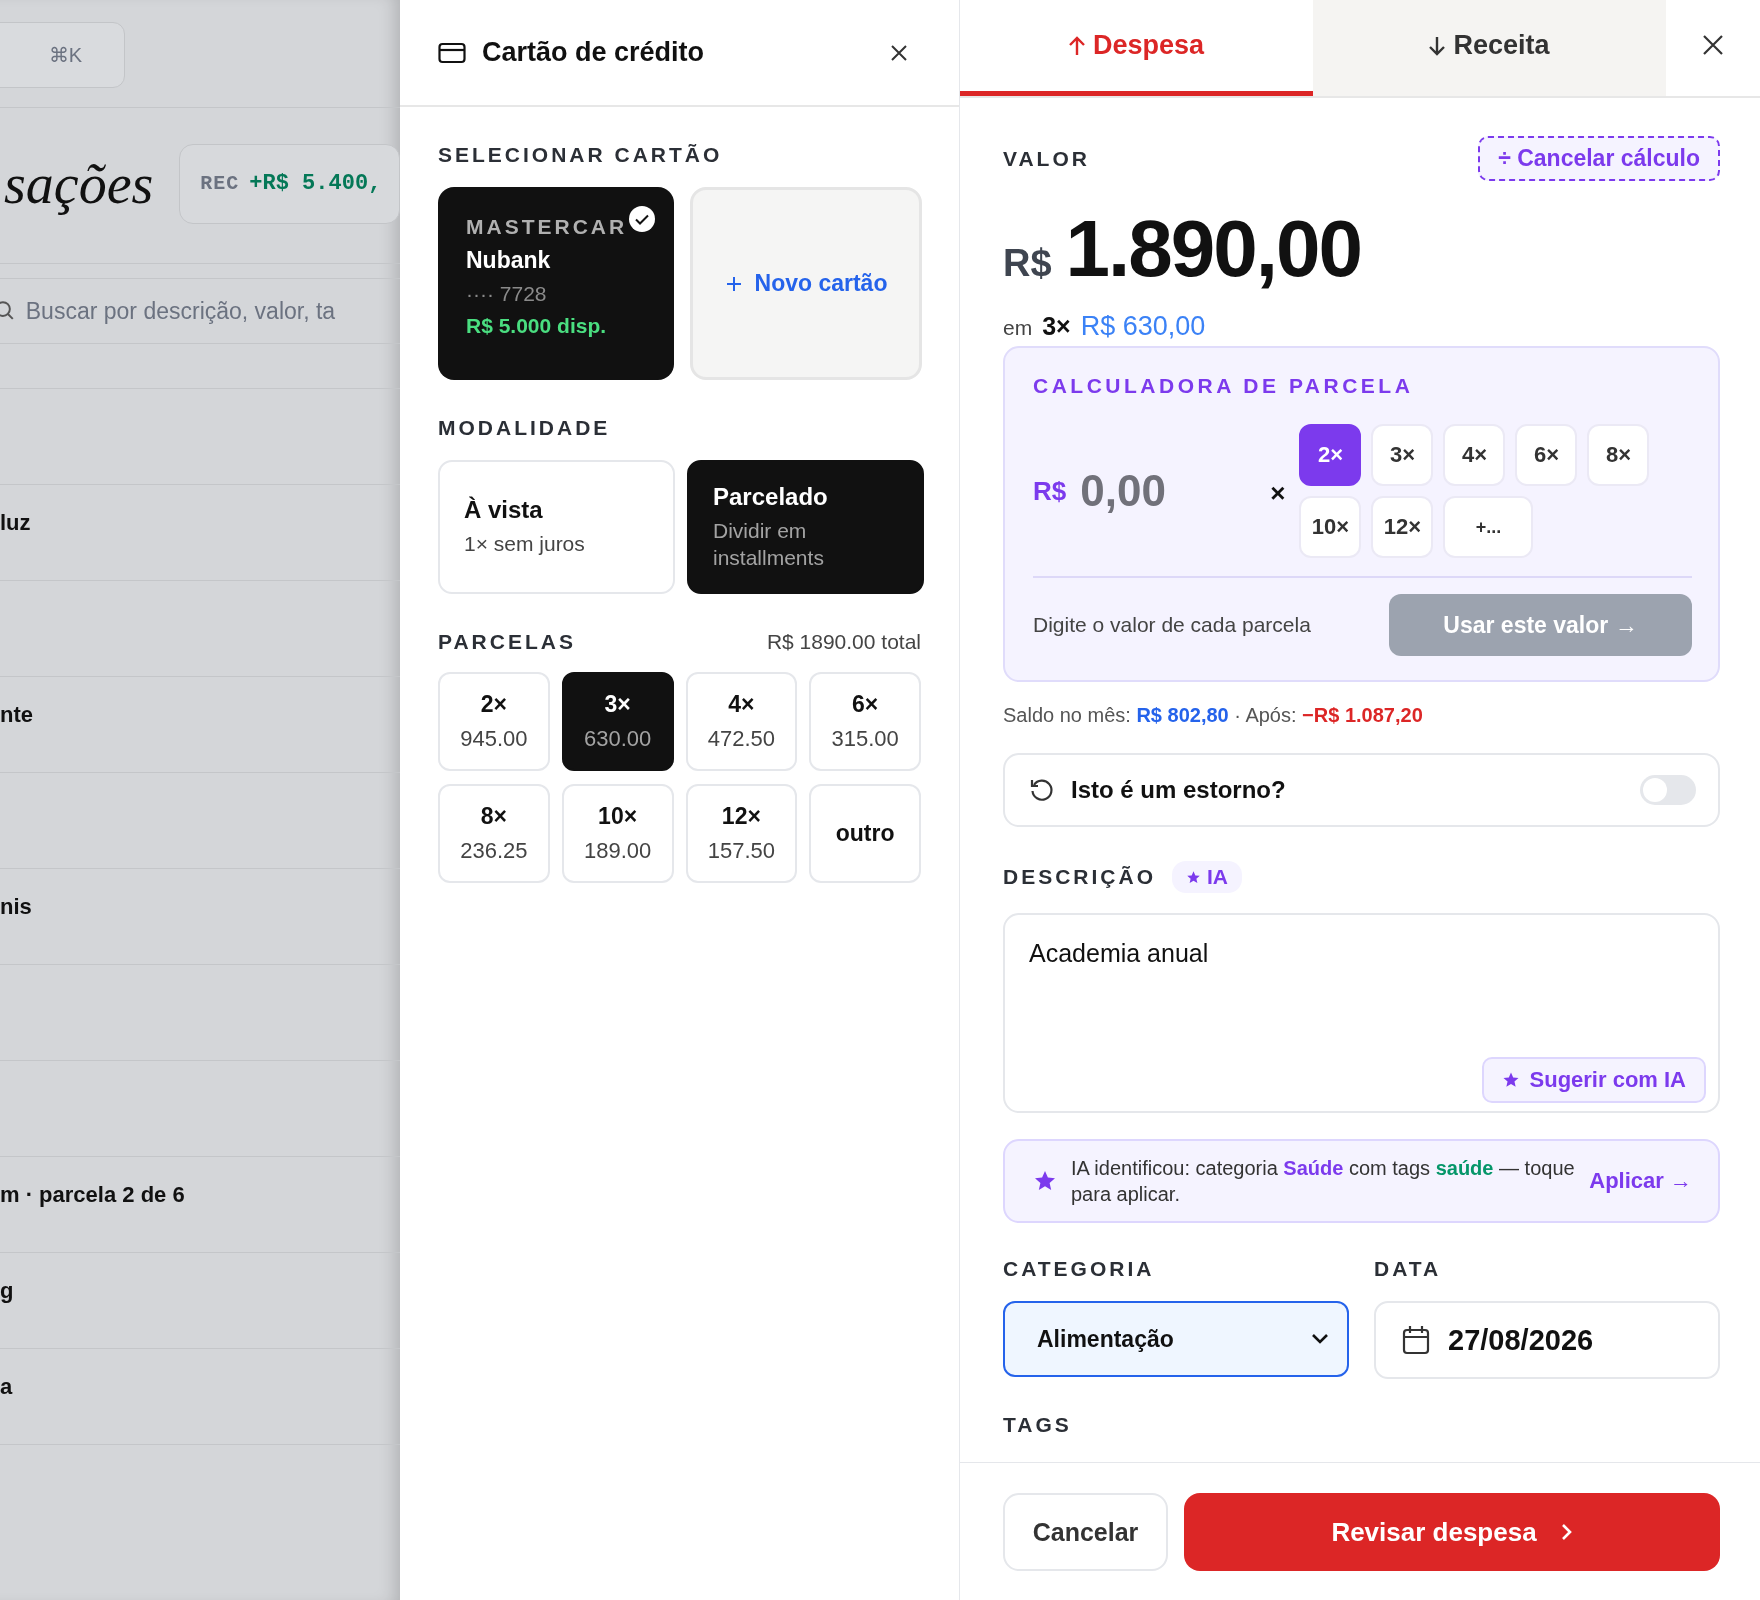 The height and width of the screenshot is (1600, 1760). I want to click on installment-count: outro, so click(865, 833).